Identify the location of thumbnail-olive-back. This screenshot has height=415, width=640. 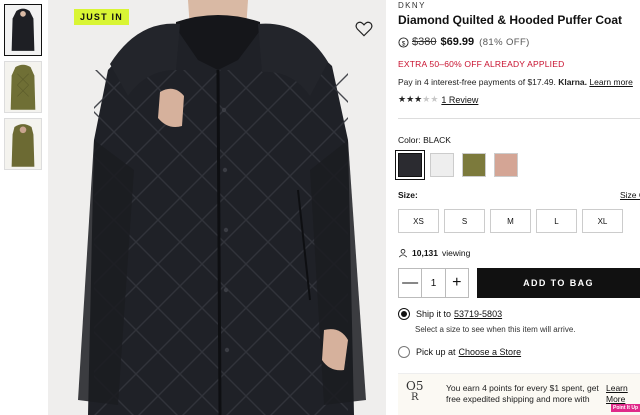
(23, 144).